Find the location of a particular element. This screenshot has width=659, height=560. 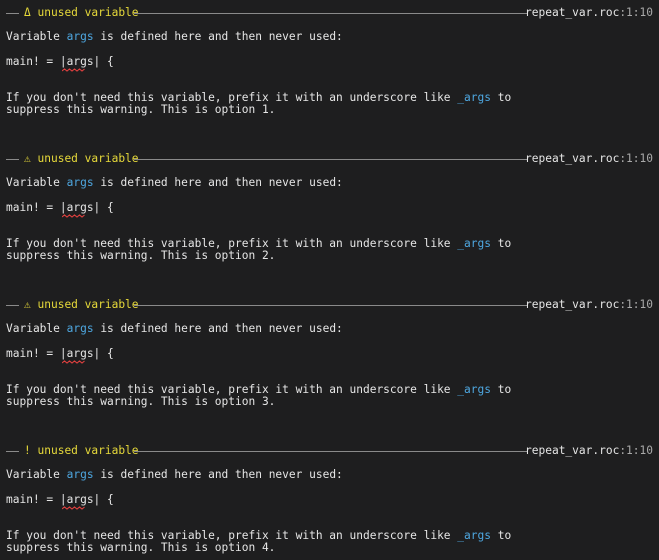

hint-line-2: suppress this warning. This is option 1. is located at coordinates (141, 109).